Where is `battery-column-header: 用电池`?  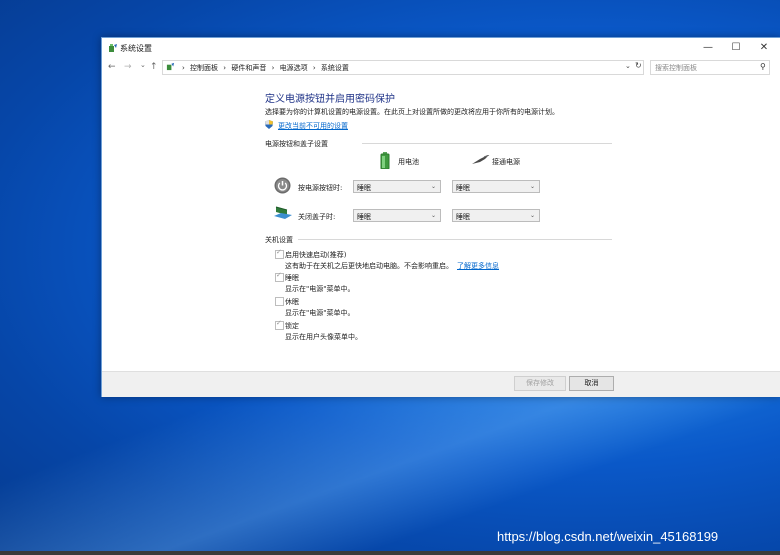
battery-column-header: 用电池 is located at coordinates (408, 162).